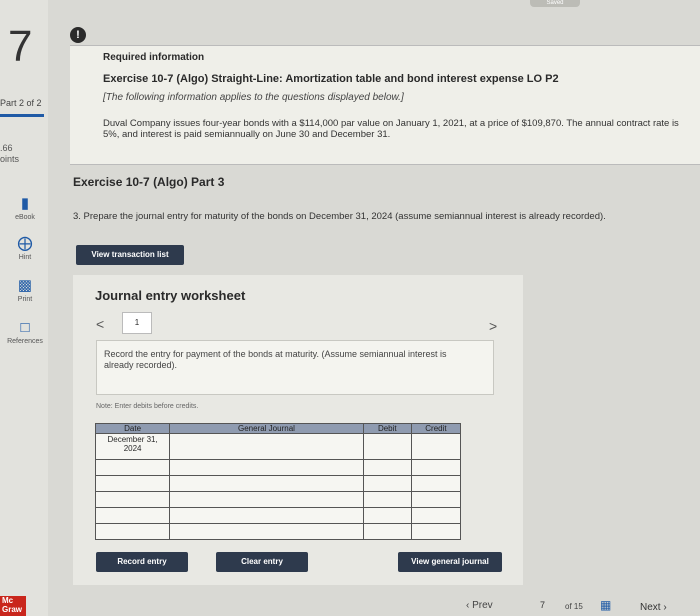  I want to click on part-label: Part 2 of 2, so click(21, 103).